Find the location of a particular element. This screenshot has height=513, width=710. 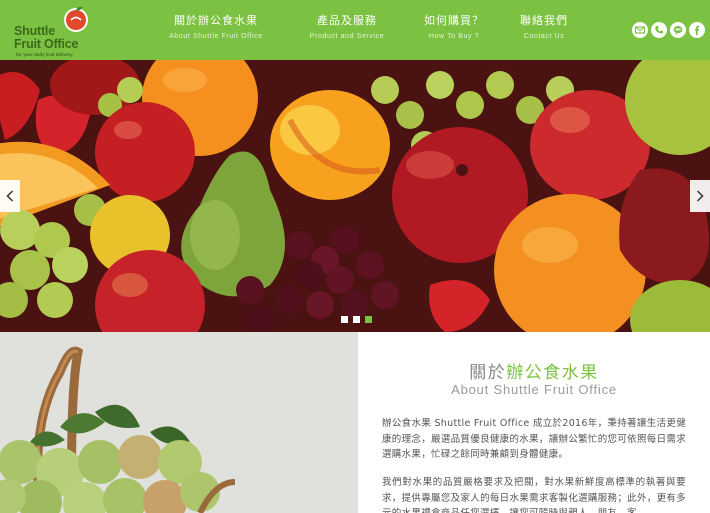

nav-item-contact: 聯絡我們 Contact Us is located at coordinates (544, 27).